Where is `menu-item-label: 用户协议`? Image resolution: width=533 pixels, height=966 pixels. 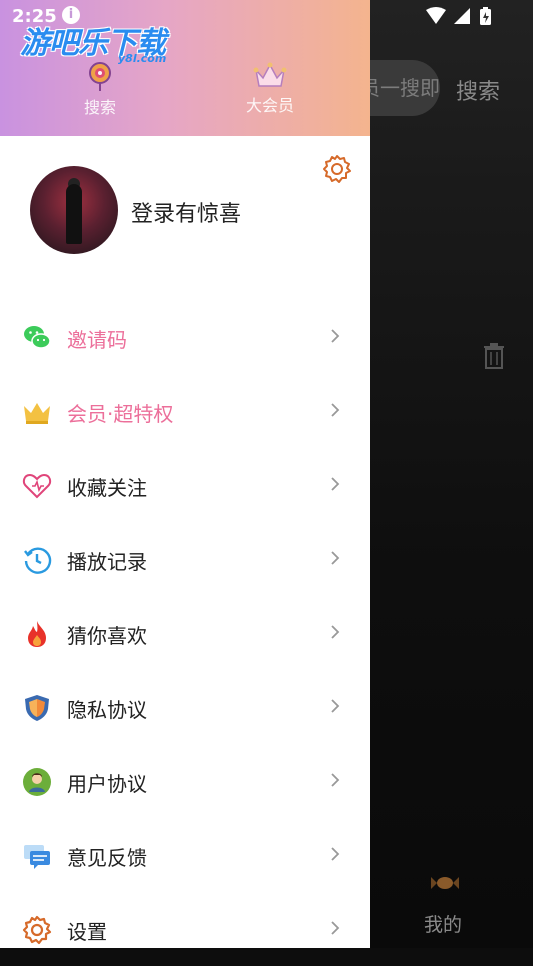 menu-item-label: 用户协议 is located at coordinates (107, 784).